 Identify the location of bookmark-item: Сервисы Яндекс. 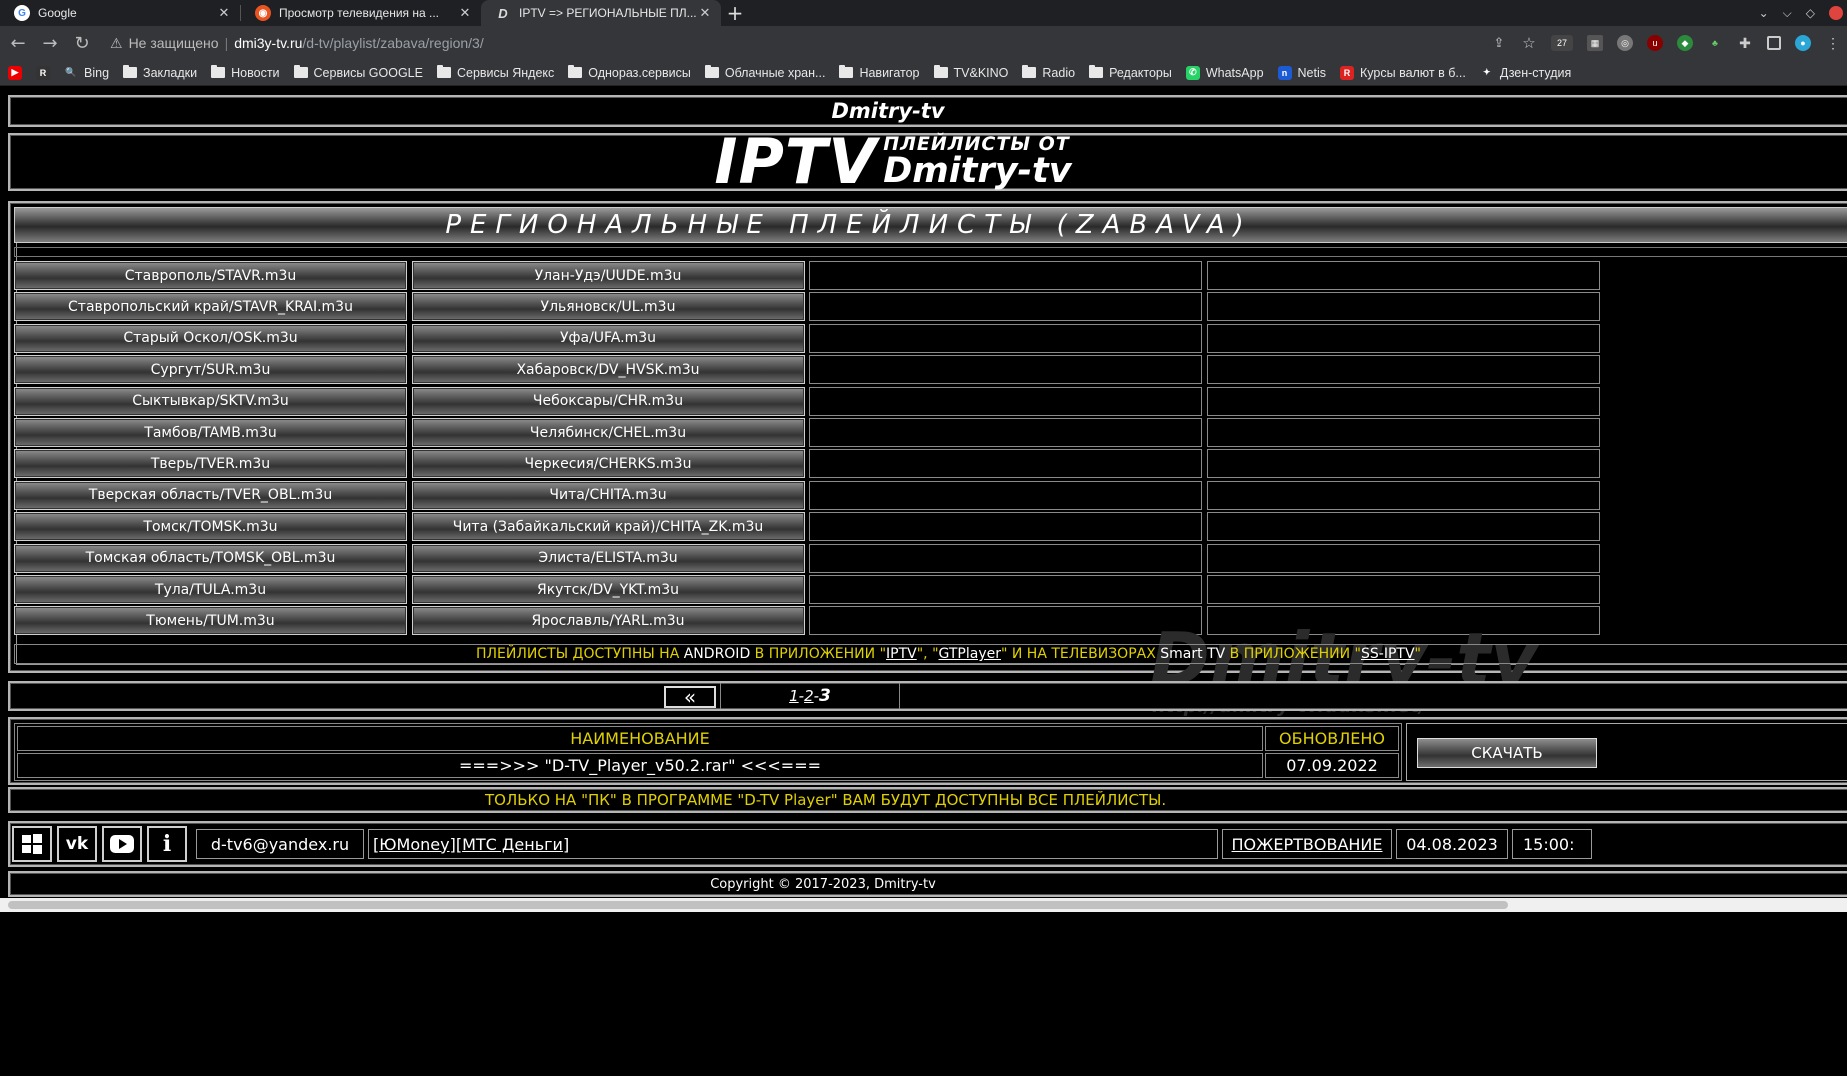
(495, 72).